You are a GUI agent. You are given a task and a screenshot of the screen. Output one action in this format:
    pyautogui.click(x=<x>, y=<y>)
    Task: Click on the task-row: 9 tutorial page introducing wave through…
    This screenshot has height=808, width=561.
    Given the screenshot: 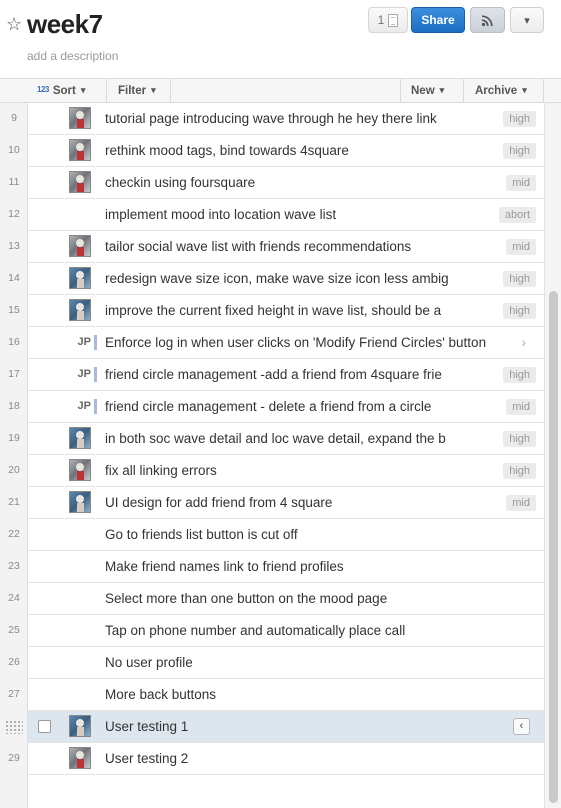 What is the action you would take?
    pyautogui.click(x=277, y=119)
    